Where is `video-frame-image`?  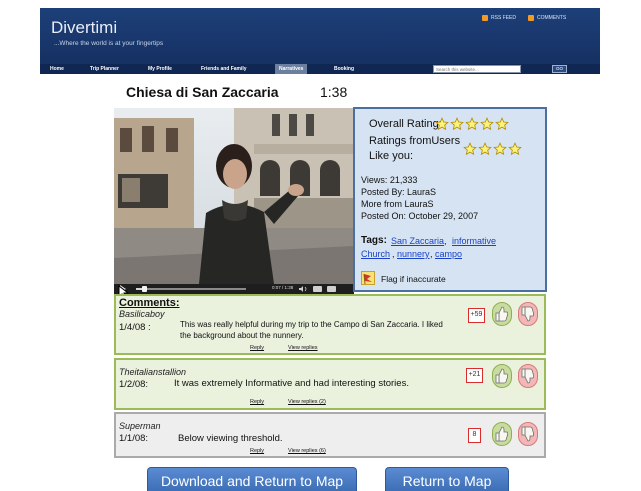
video-frame-image is located at coordinates (234, 196).